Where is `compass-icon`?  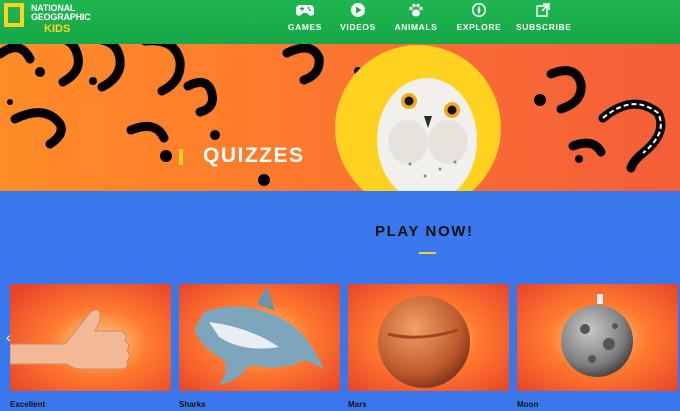
compass-icon is located at coordinates (479, 10).